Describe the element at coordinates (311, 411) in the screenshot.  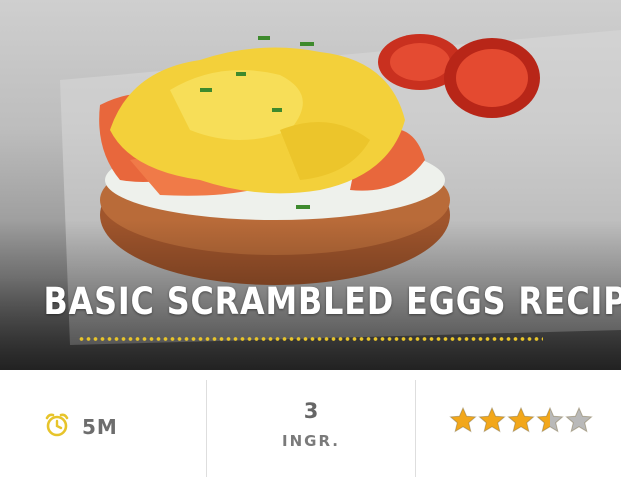
I see `ingredients-count: 3` at that location.